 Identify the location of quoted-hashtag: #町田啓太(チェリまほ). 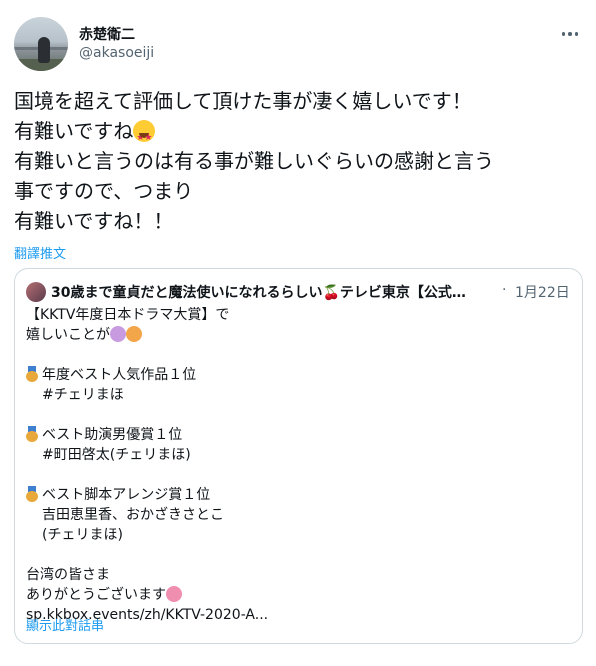
(298, 455).